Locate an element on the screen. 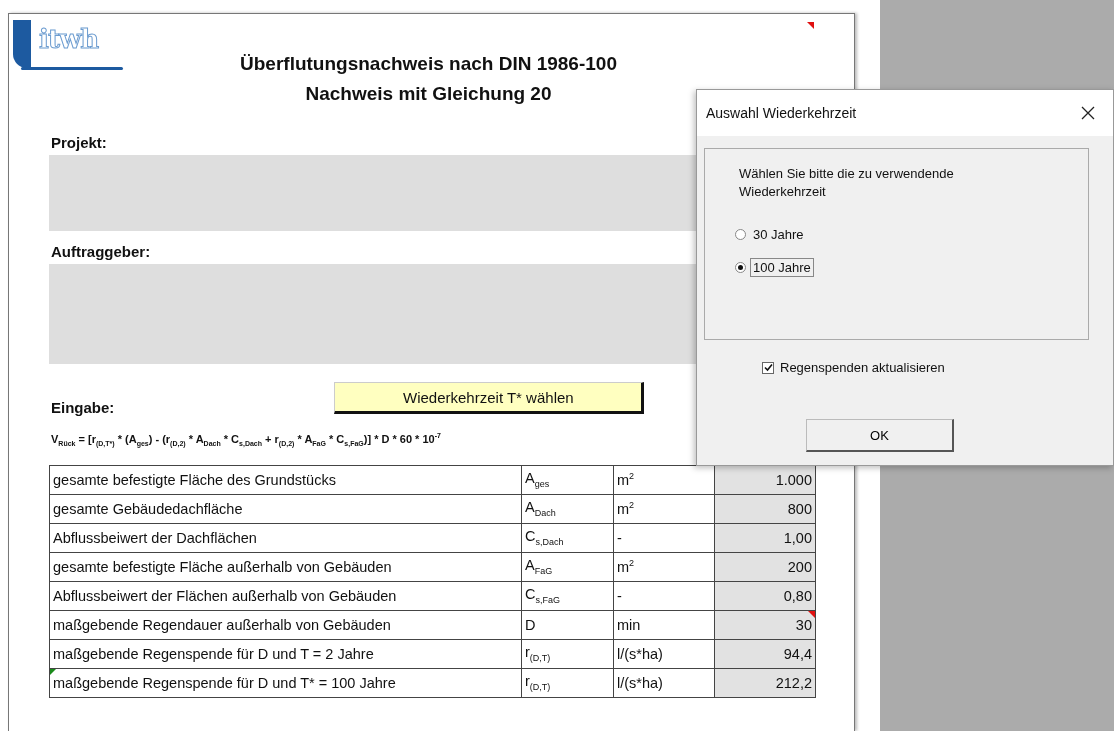  logo: itwh is located at coordinates (68, 48).